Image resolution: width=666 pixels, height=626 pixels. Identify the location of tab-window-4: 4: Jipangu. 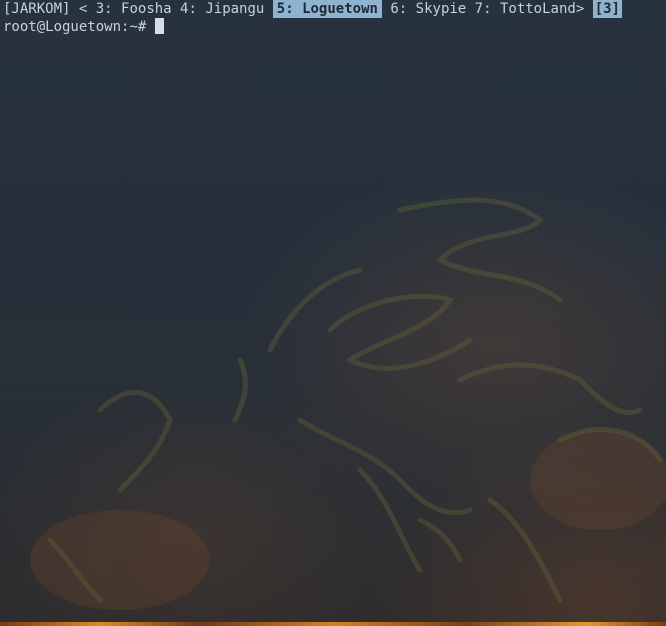
(222, 9).